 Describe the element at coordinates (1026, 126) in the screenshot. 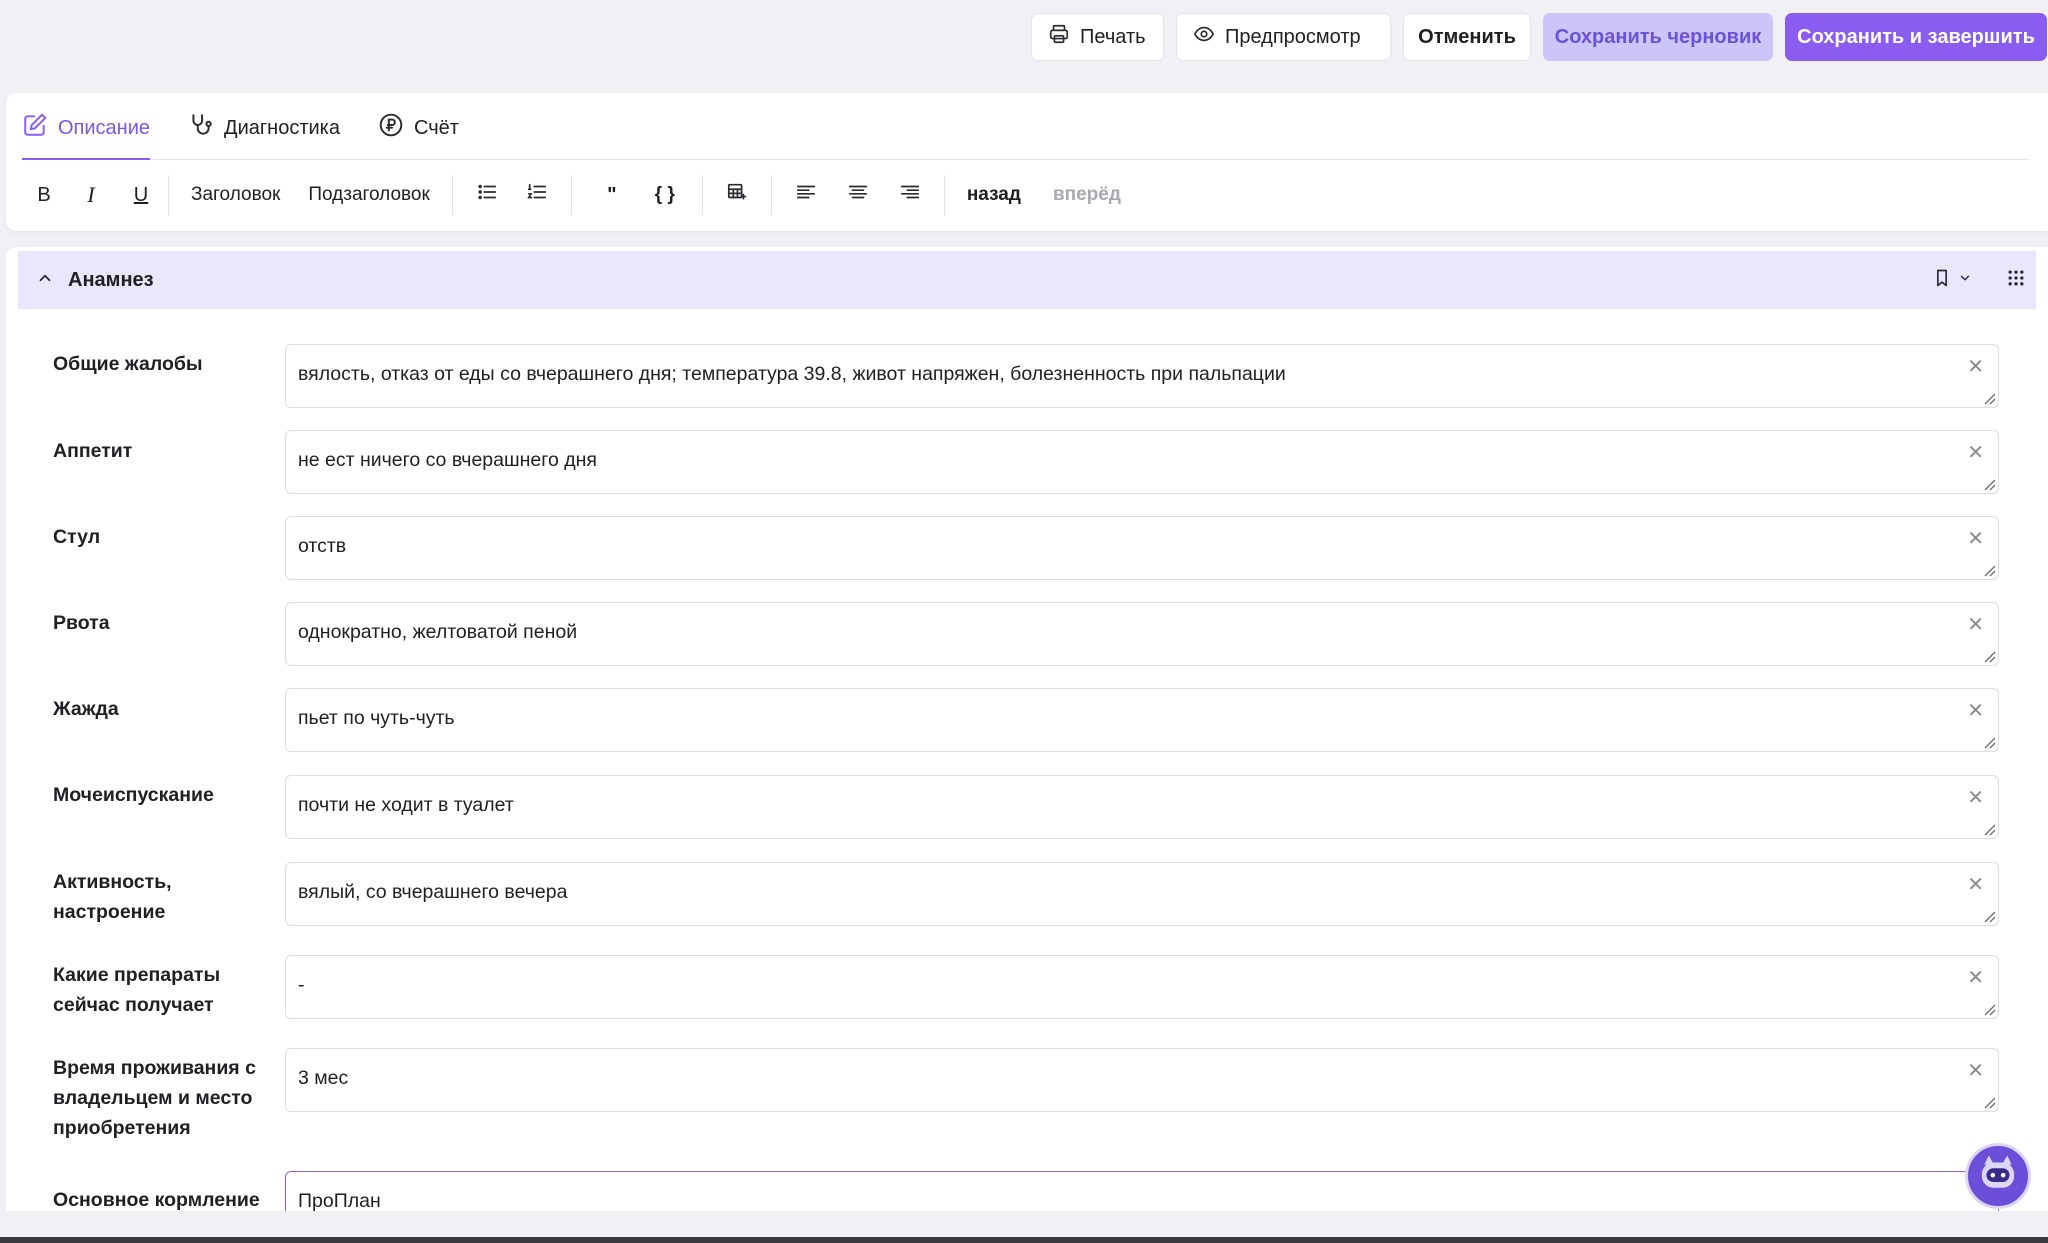

I see `tabs: Описание Диагностика Счёт` at that location.